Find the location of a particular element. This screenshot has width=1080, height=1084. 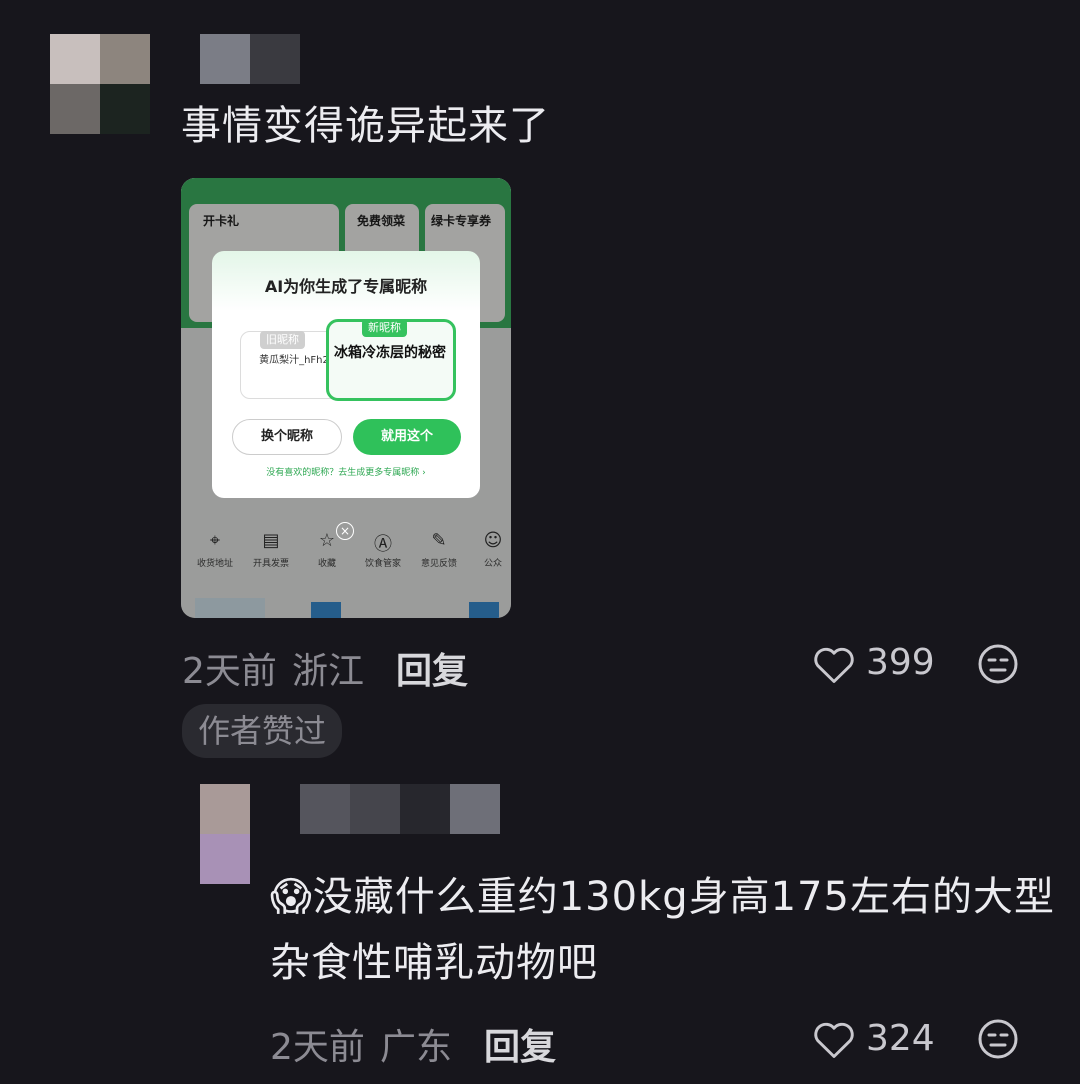

comment2-avatar is located at coordinates (225, 834).